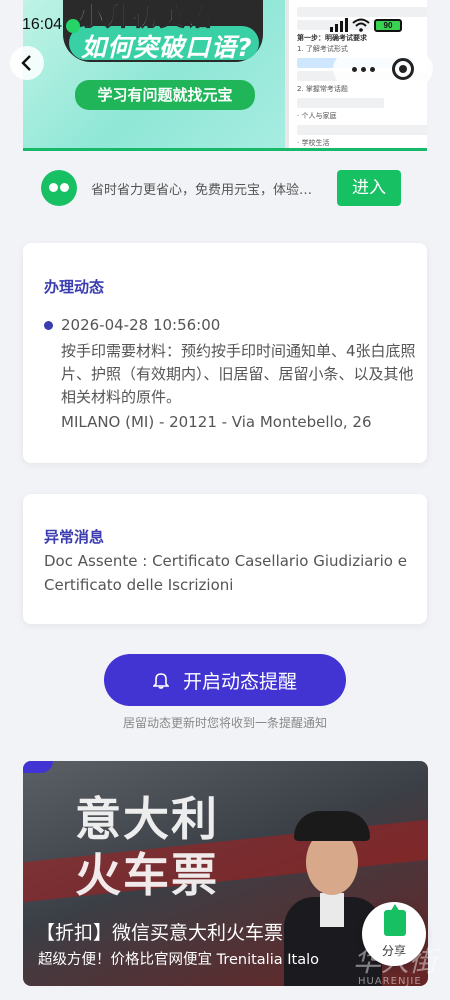  What do you see at coordinates (361, 25) in the screenshot?
I see `wifi-icon` at bounding box center [361, 25].